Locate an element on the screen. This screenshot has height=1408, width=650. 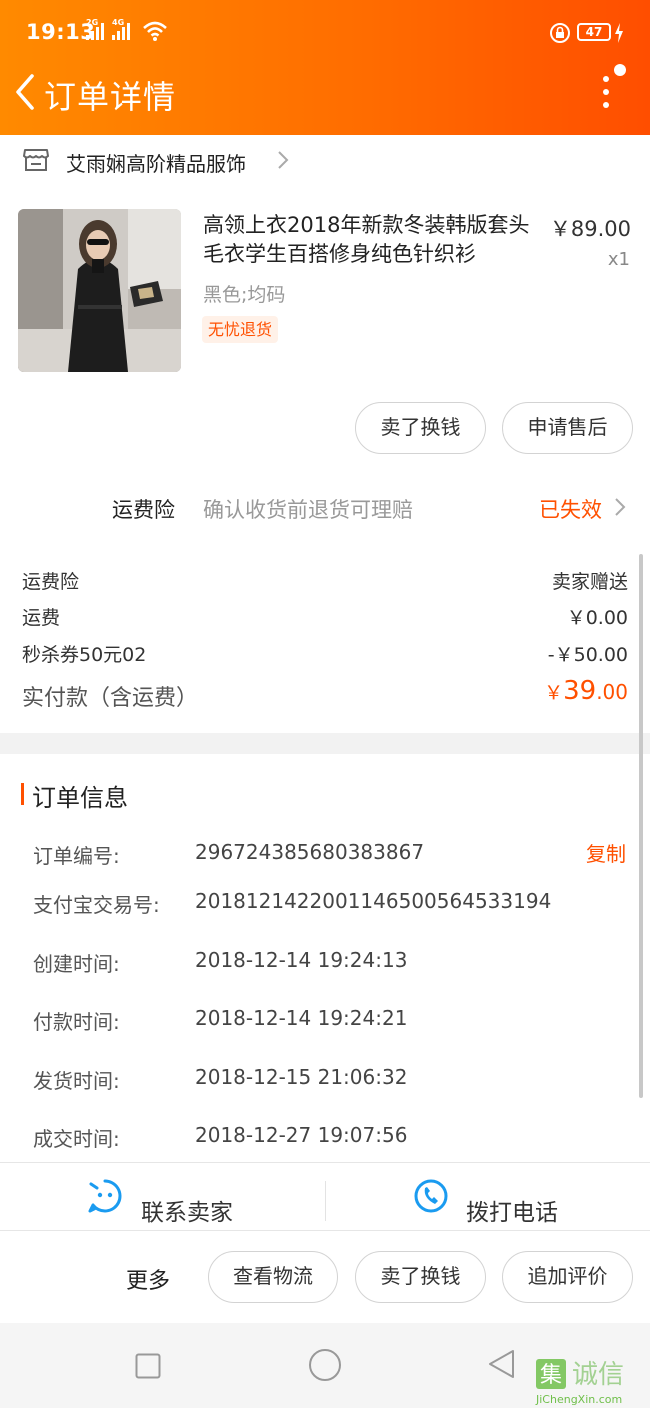
shop-row: 艾雨娴高阶精品服饰 is located at coordinates (325, 161).